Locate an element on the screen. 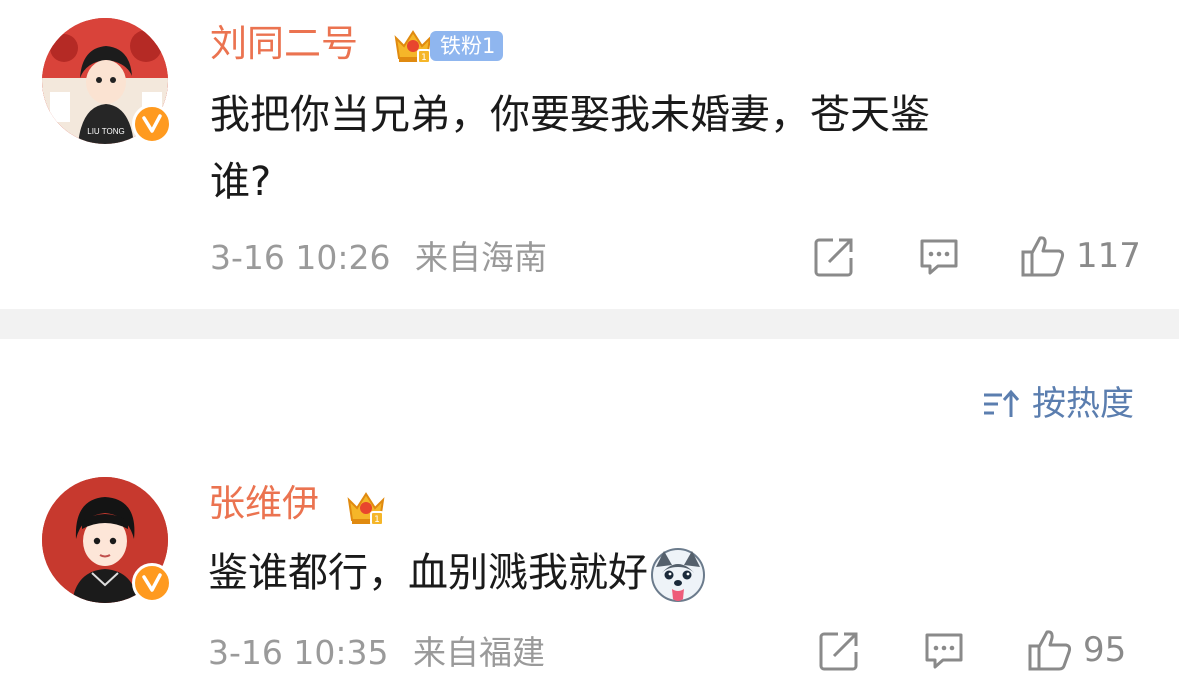 This screenshot has width=1179, height=691. timestamp: 3-16 10:26 is located at coordinates (300, 257).